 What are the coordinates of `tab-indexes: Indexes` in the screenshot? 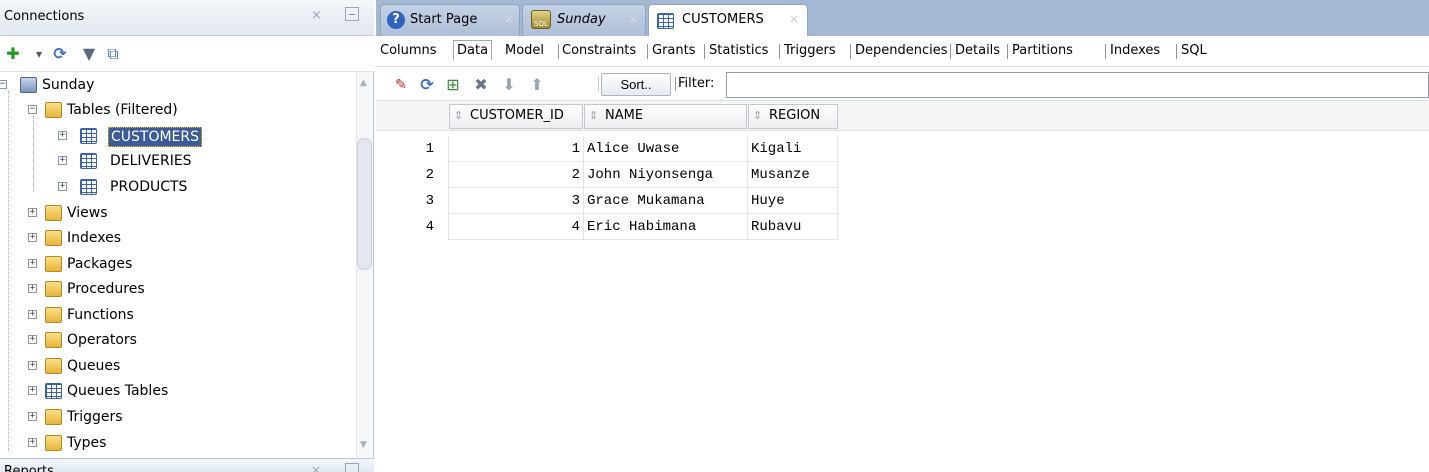 It's located at (1135, 50).